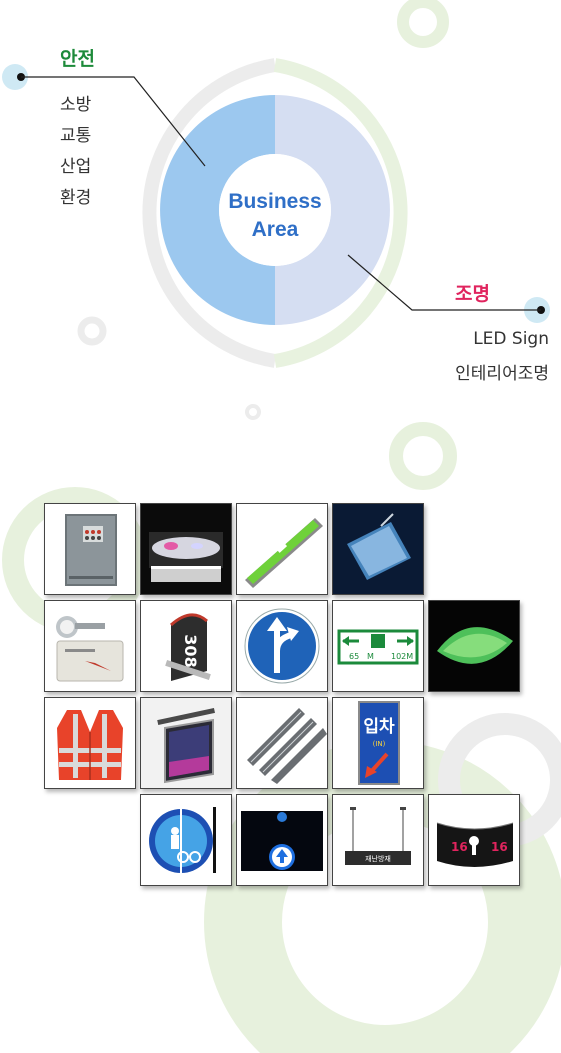 The image size is (561, 1053). I want to click on product-tile-parking-entry-sign: 입차 (IN), so click(378, 743).